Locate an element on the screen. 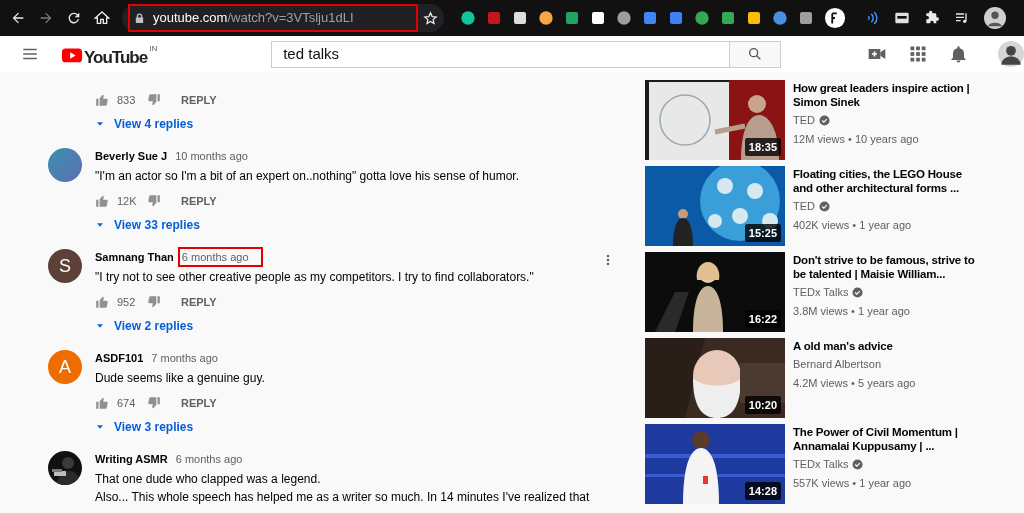 This screenshot has height=513, width=1024. star-icon is located at coordinates (430, 18).